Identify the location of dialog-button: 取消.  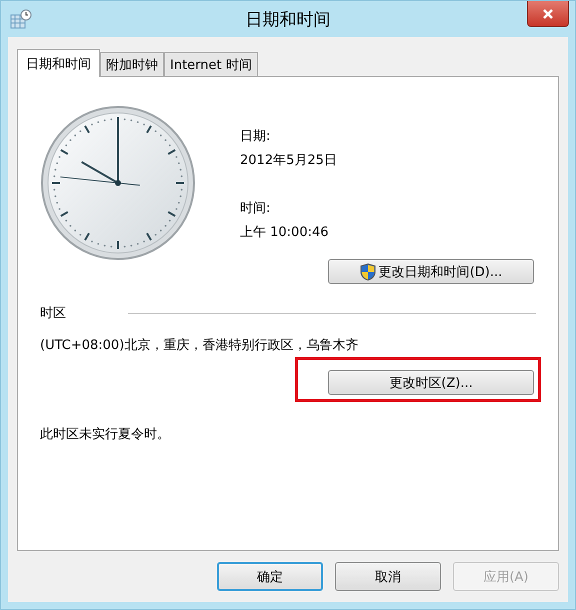
(388, 576).